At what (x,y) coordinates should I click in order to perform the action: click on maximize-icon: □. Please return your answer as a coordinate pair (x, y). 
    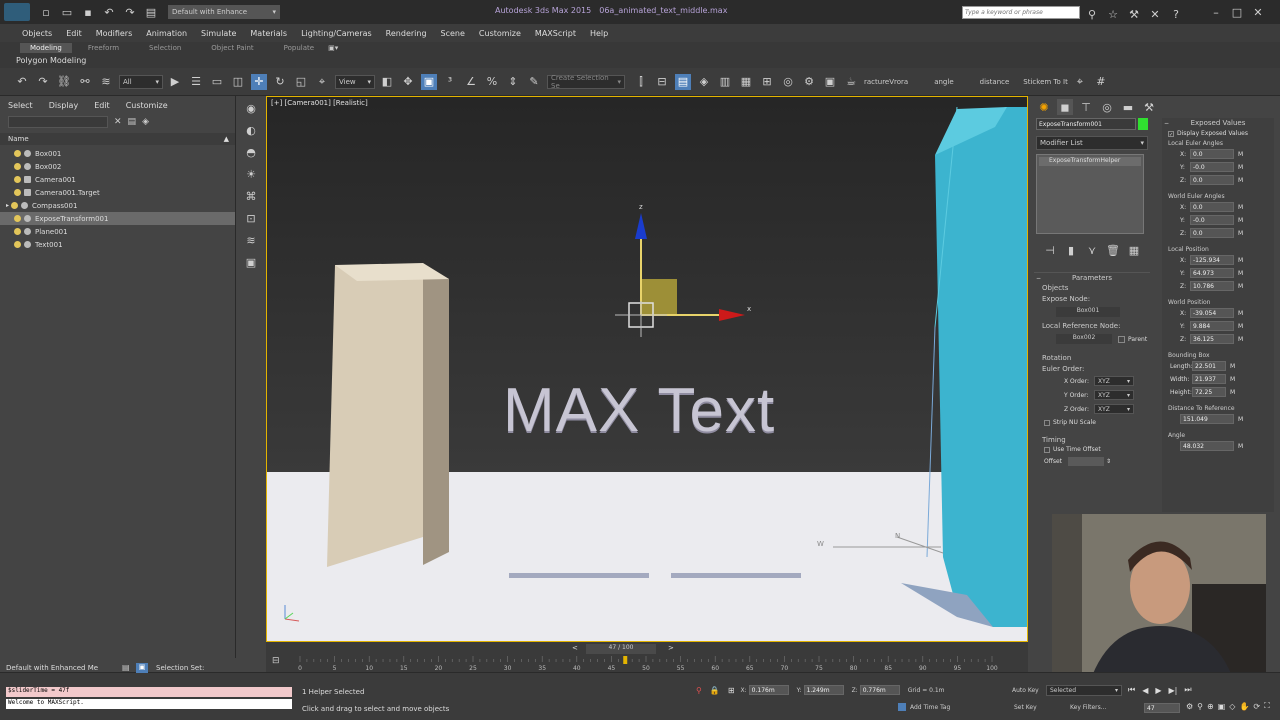
    Looking at the image, I should click on (1237, 12).